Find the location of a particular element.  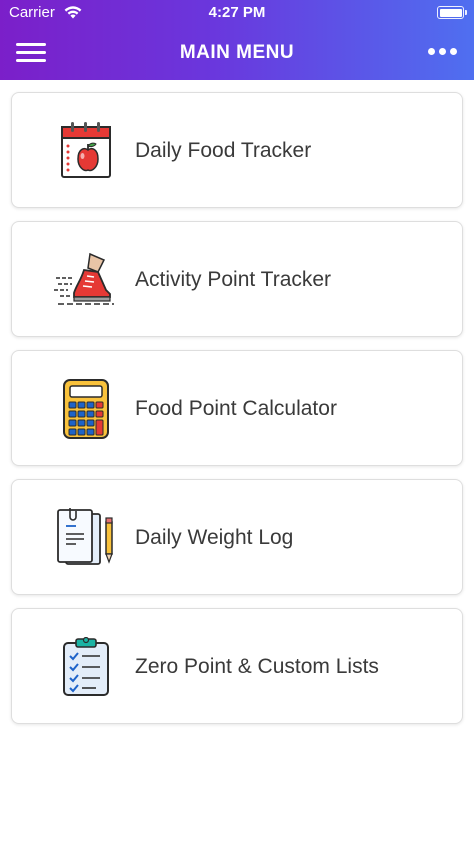

nav-bar: MAIN MENU is located at coordinates (237, 53).